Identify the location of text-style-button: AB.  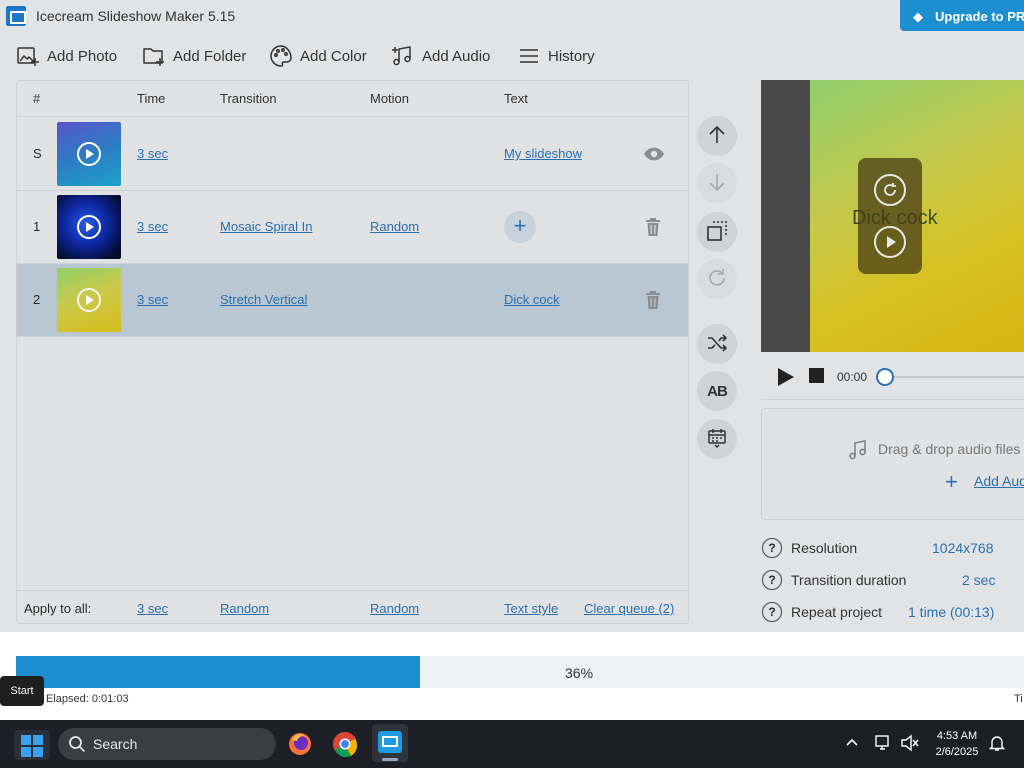
(717, 391).